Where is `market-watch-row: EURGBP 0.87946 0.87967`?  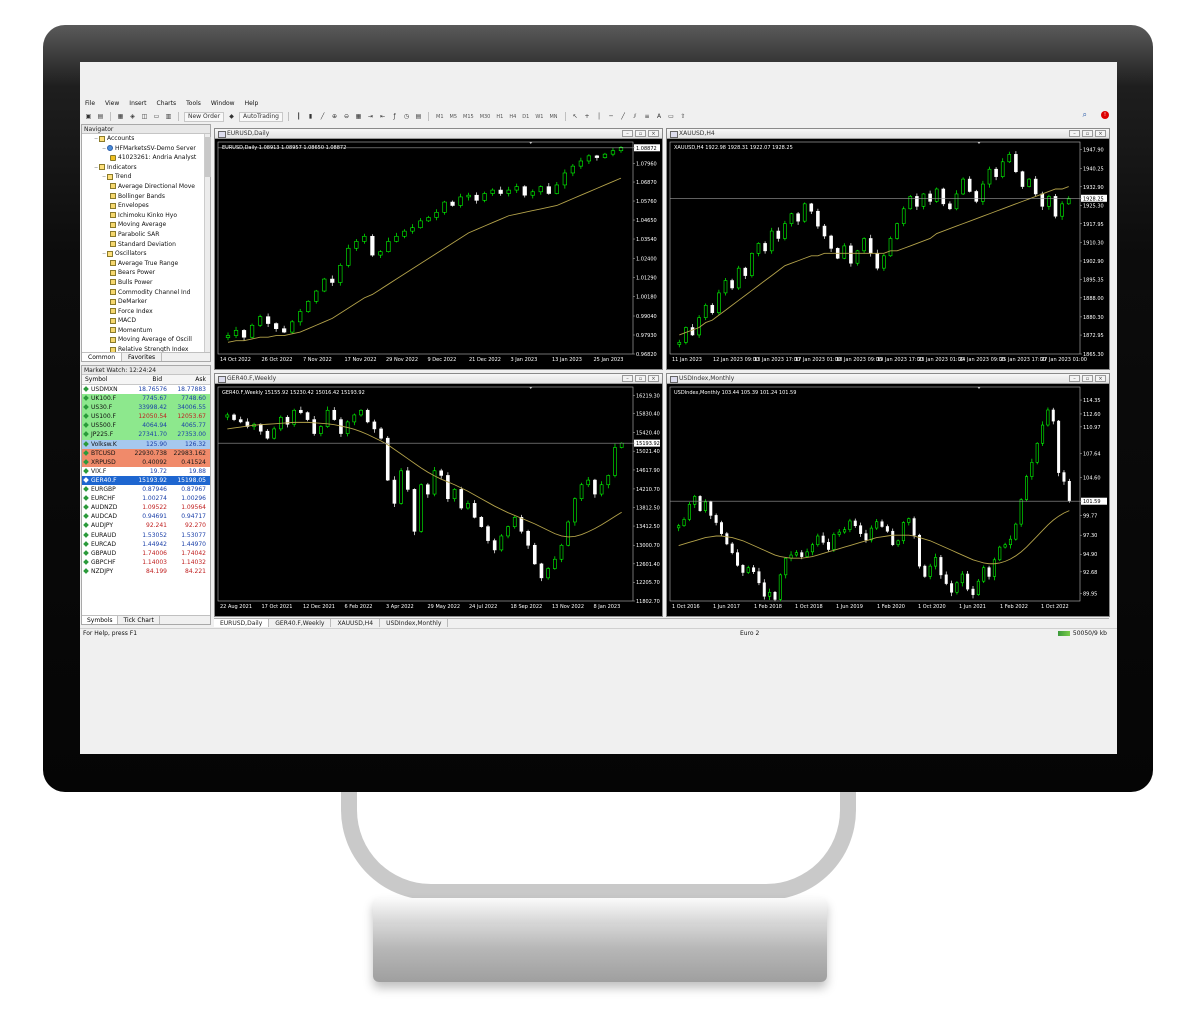 market-watch-row: EURGBP 0.87946 0.87967 is located at coordinates (146, 490).